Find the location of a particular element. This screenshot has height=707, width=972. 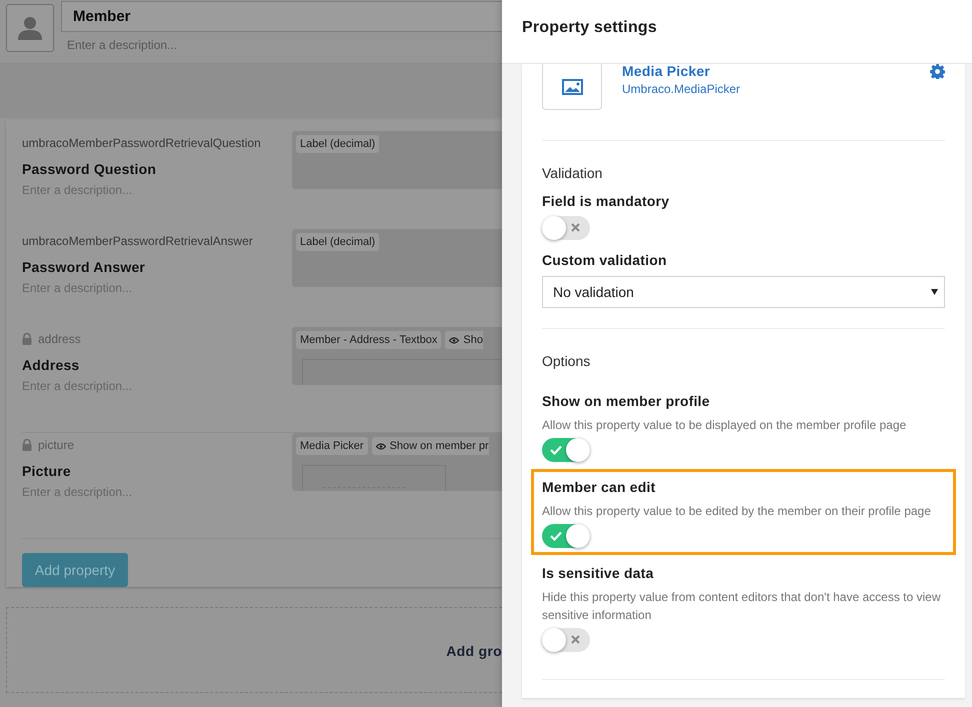

property-alias: umbracoMemberPasswordRetrievalQuestion is located at coordinates (141, 143).